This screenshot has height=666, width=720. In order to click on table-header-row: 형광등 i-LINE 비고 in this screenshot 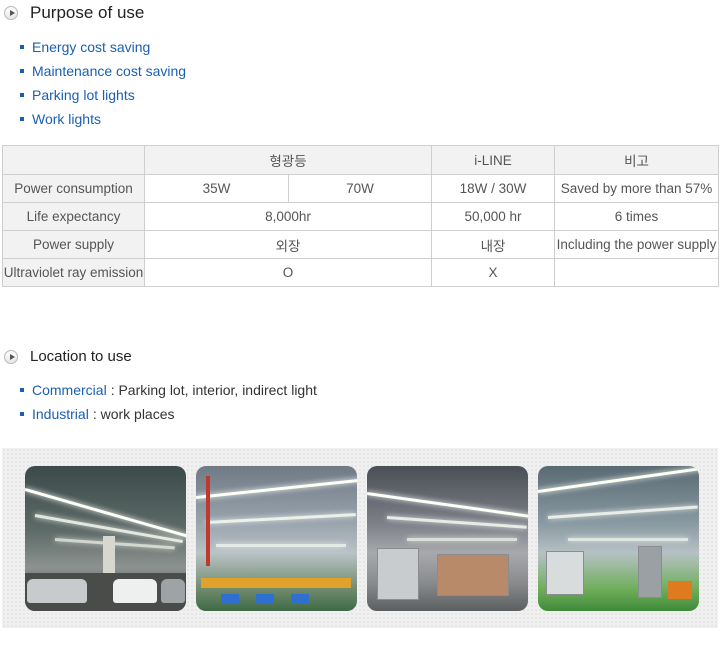, I will do `click(361, 160)`.